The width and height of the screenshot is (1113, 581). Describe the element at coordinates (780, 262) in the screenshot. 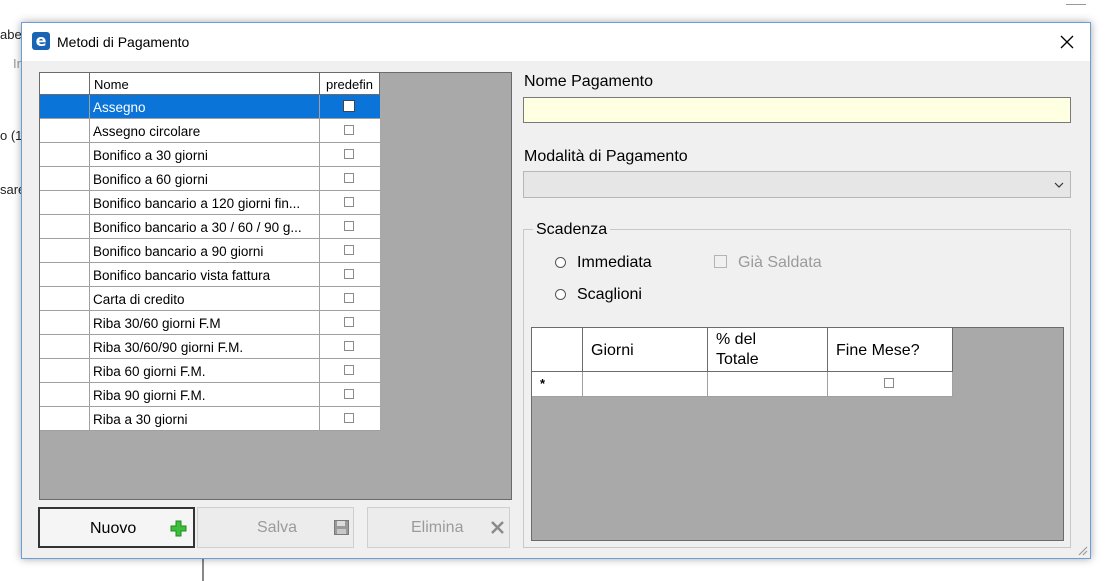

I see `gia-saldata-label: Già Saldata` at that location.